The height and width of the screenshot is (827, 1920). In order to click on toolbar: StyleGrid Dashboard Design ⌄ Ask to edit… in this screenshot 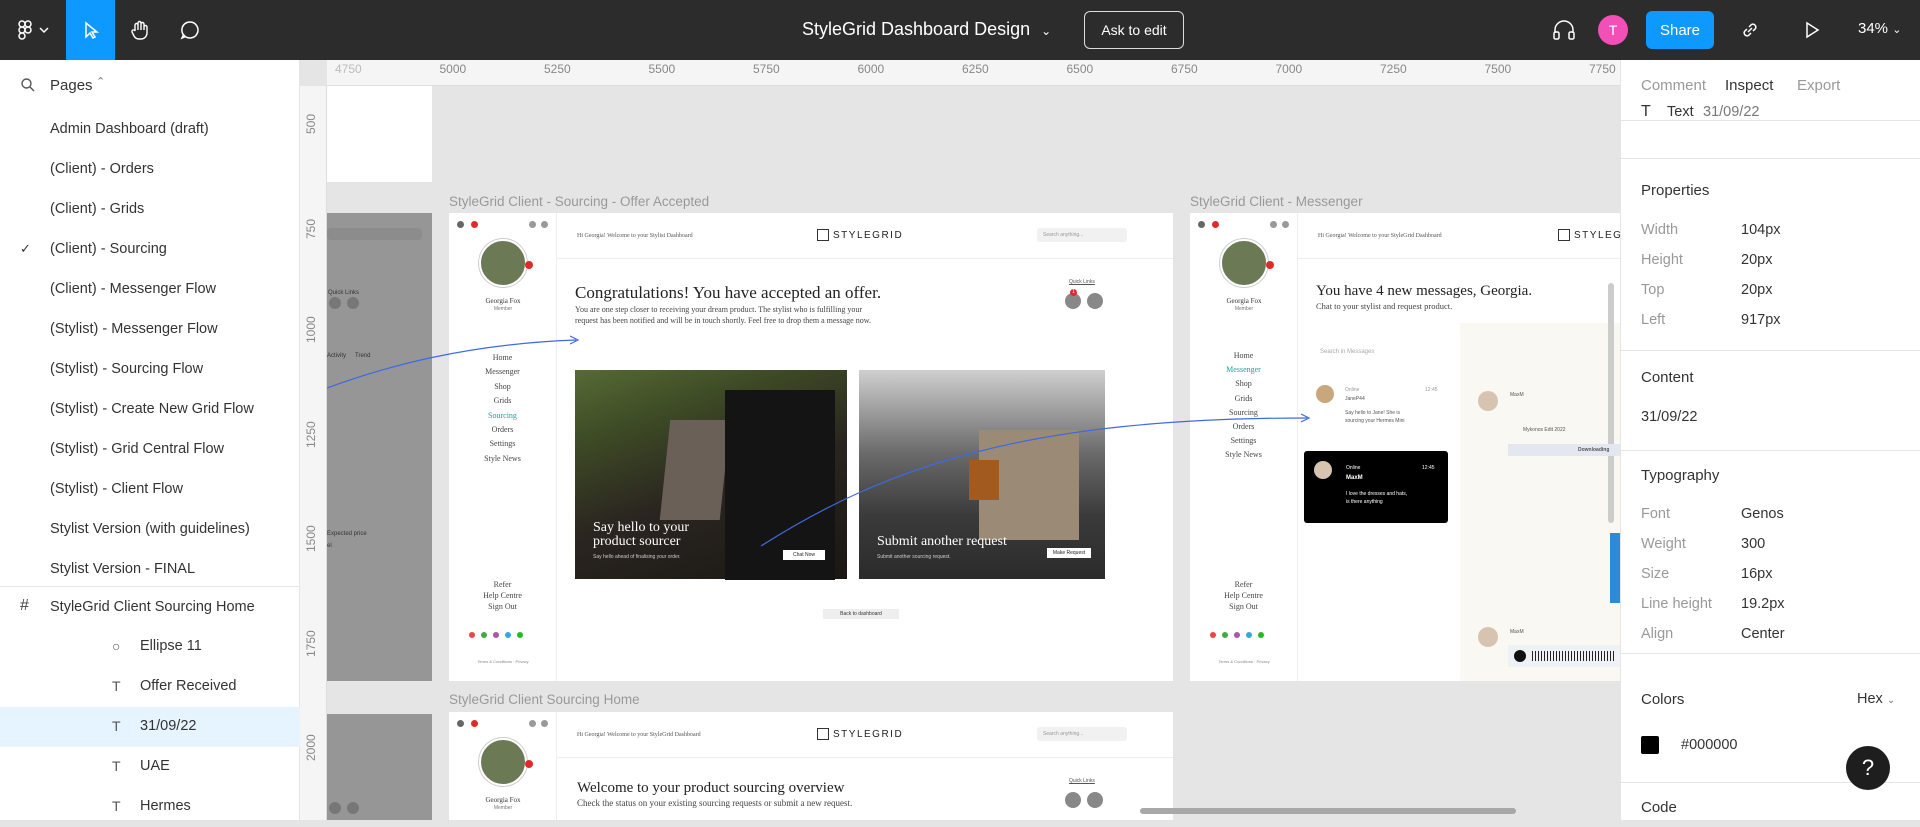, I will do `click(960, 30)`.